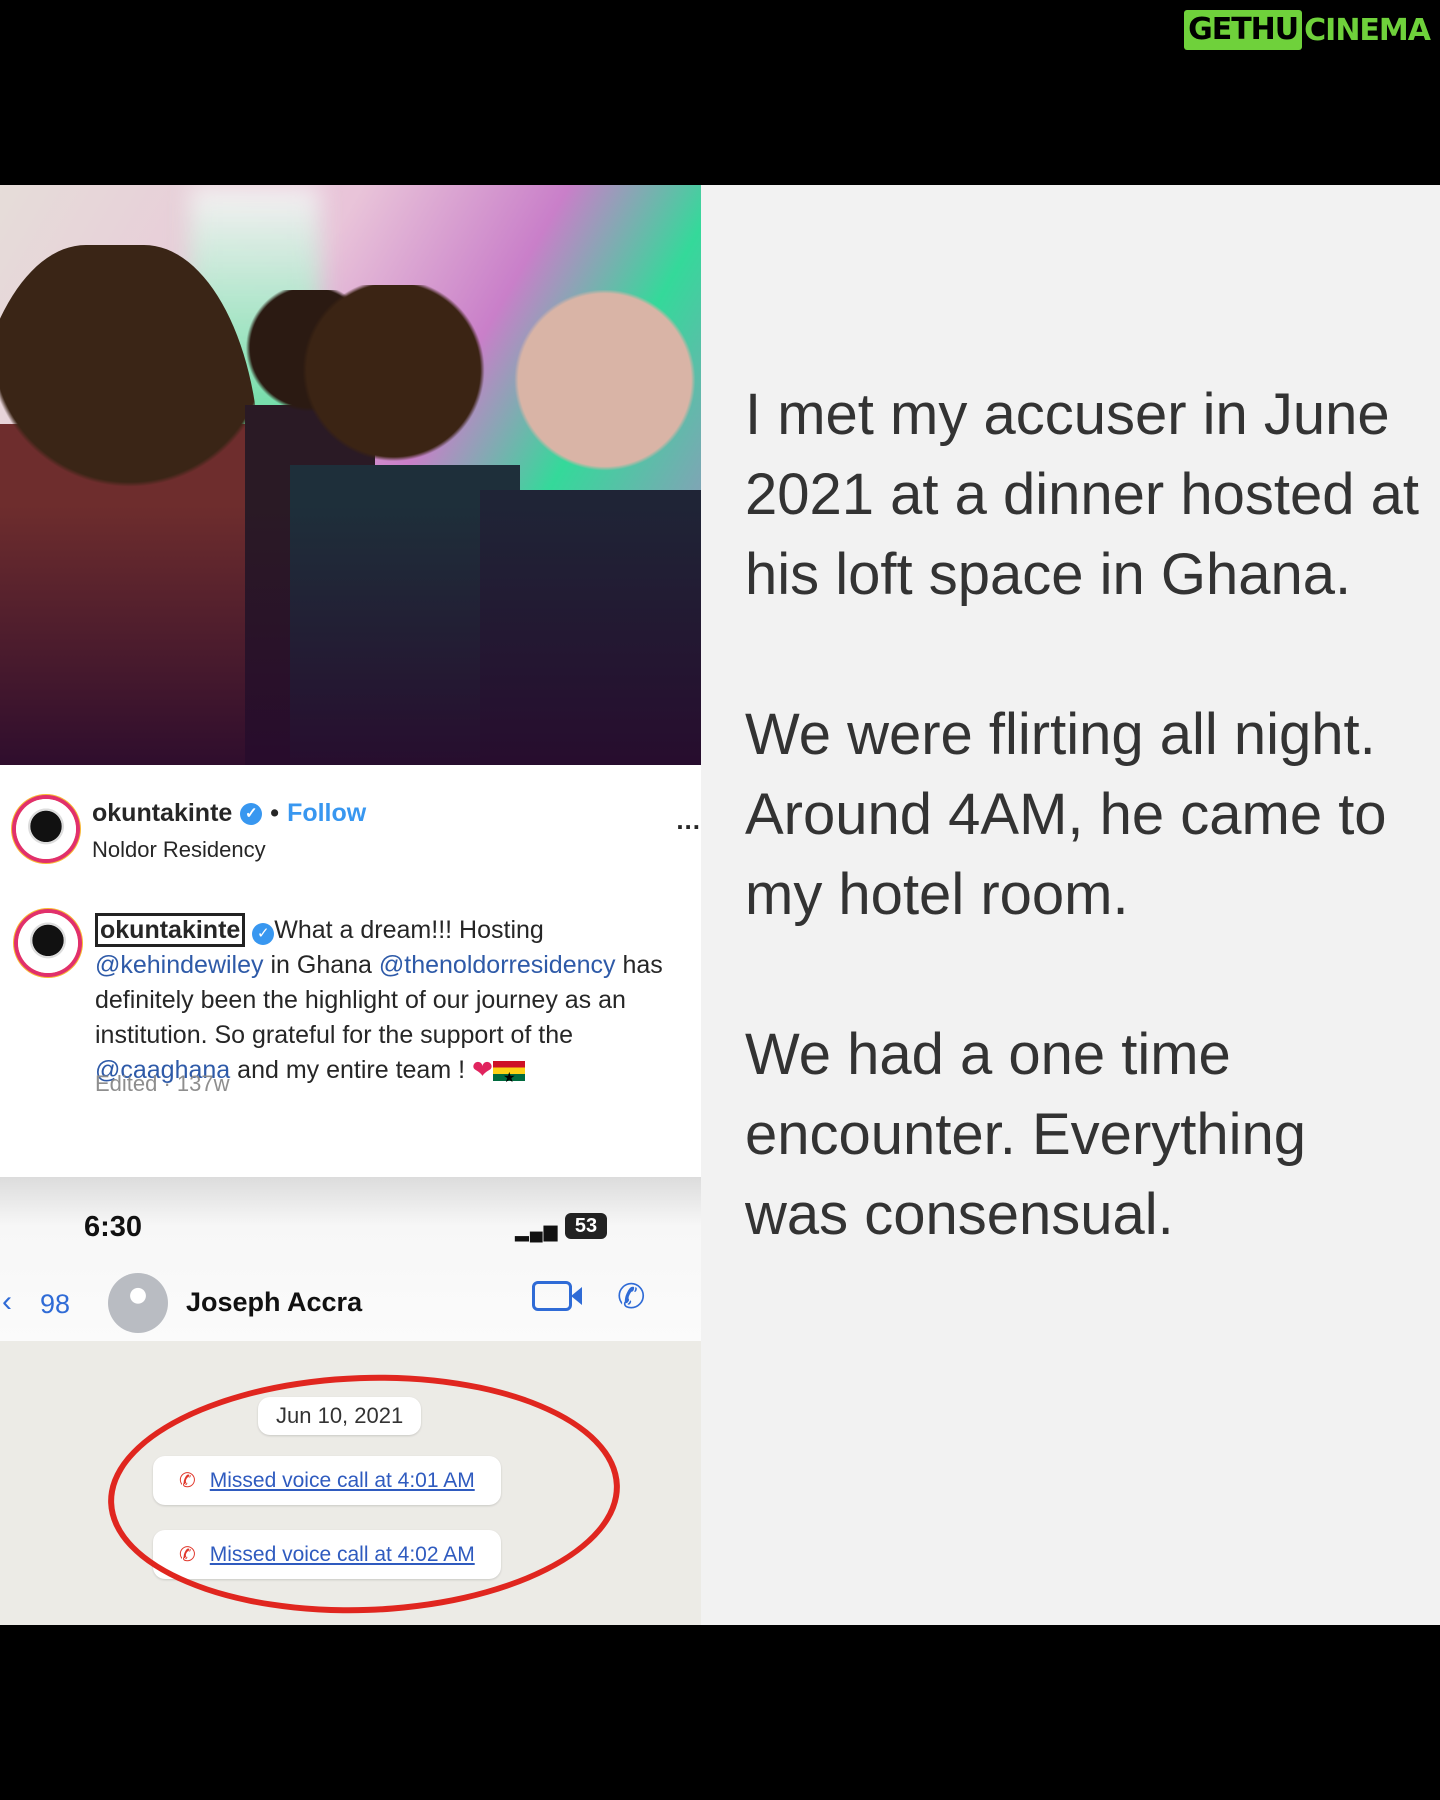 Image resolution: width=1440 pixels, height=1800 pixels. I want to click on avatar, so click(46, 829).